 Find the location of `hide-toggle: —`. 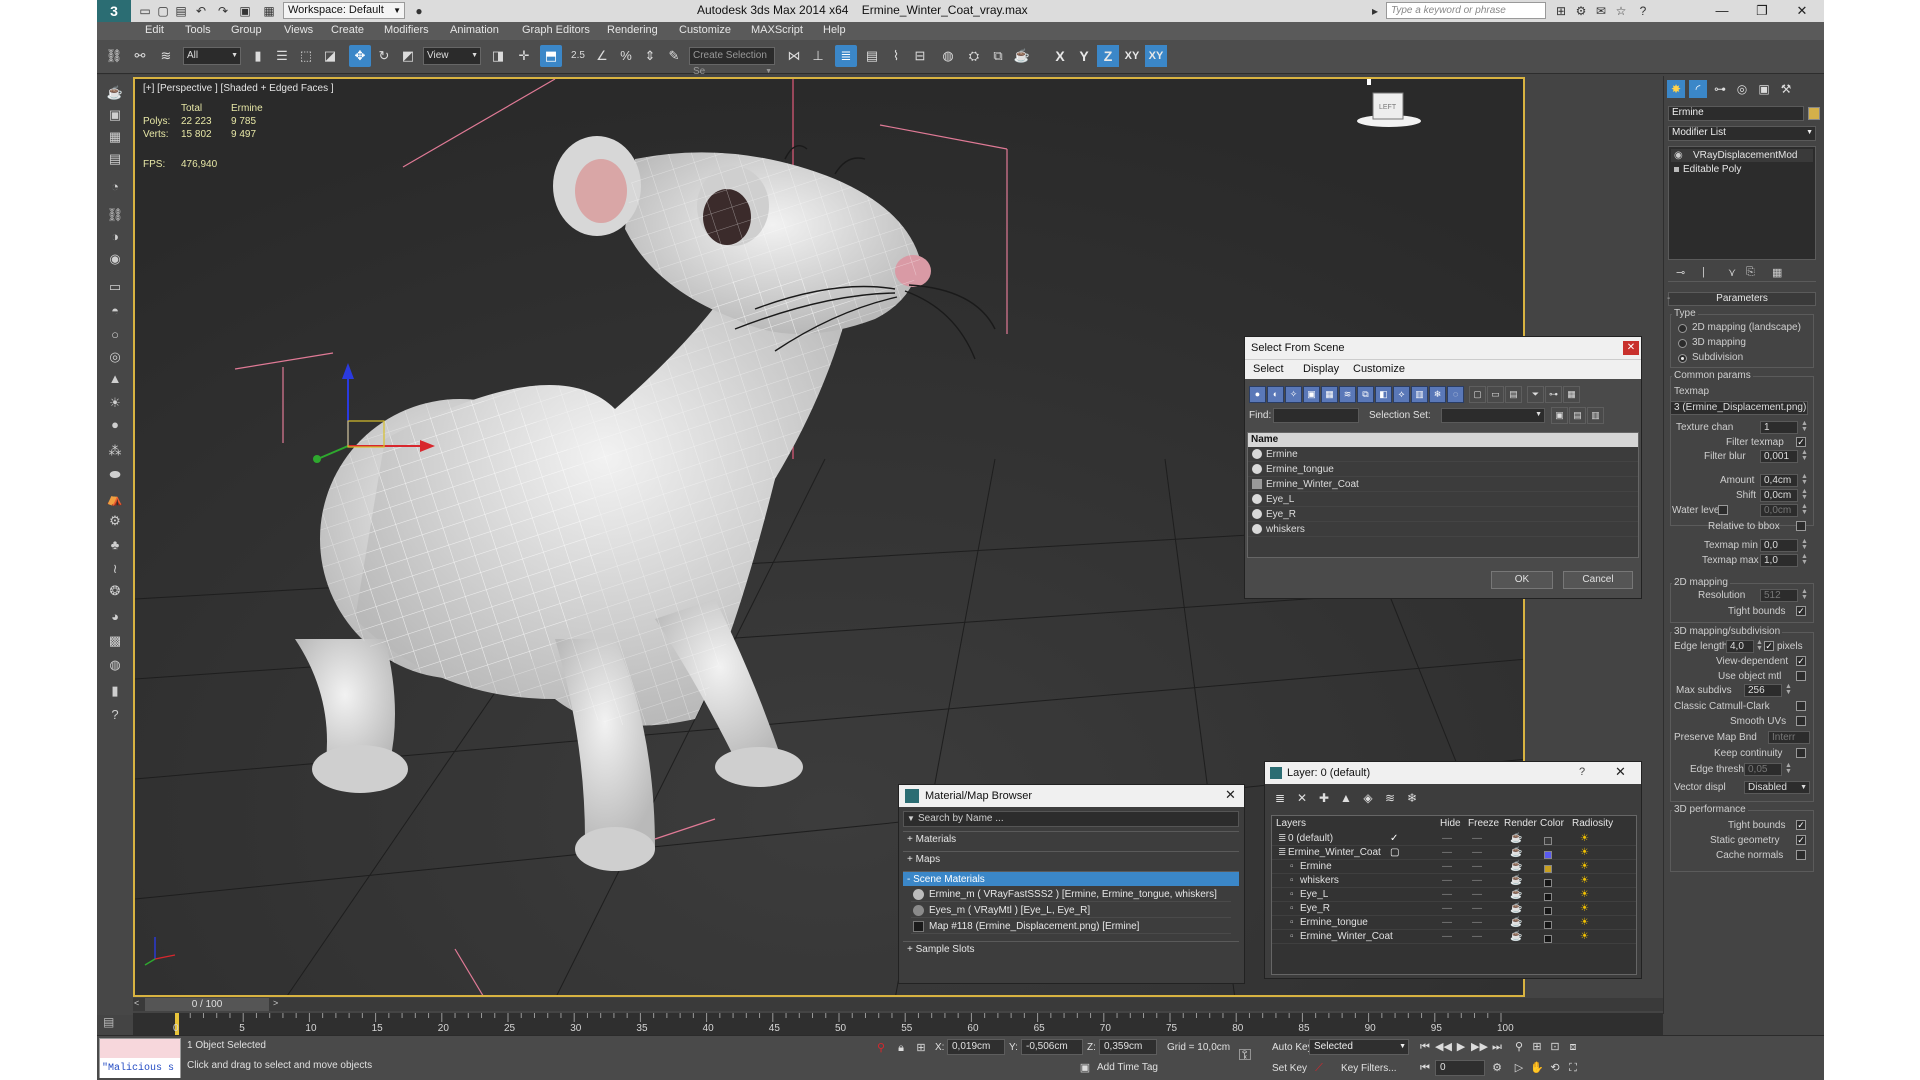

hide-toggle: — is located at coordinates (1447, 923).